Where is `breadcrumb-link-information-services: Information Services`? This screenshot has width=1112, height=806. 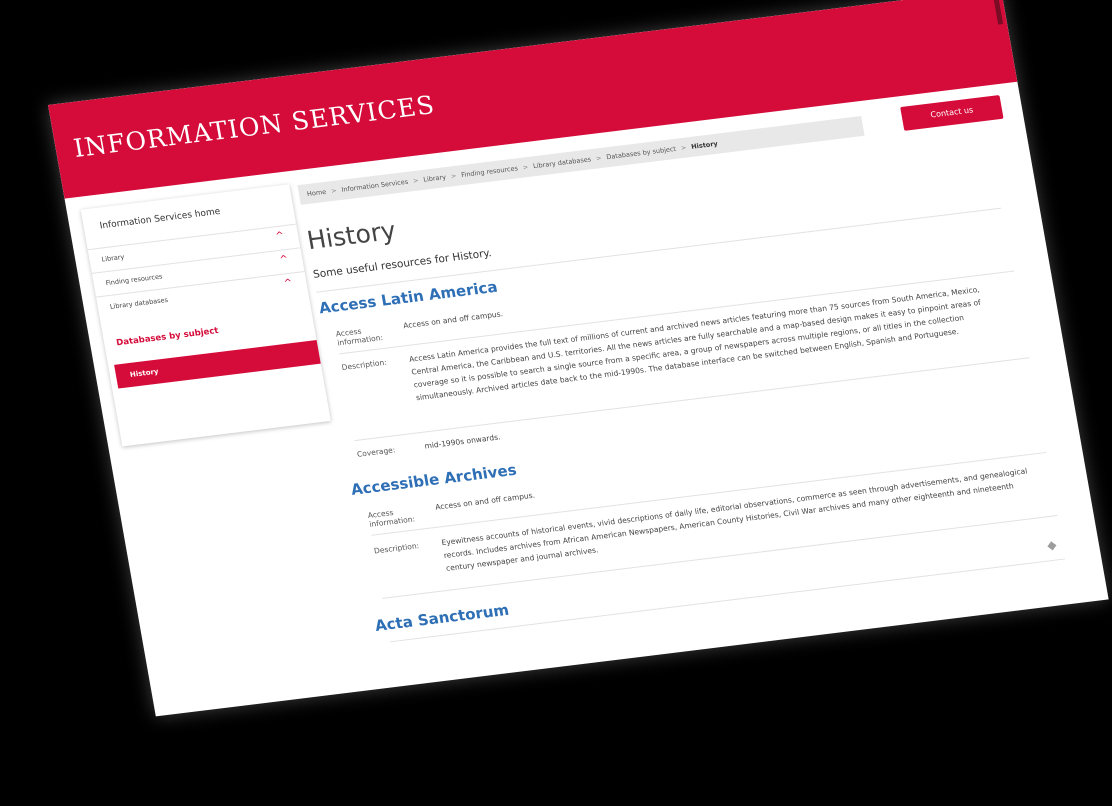
breadcrumb-link-information-services: Information Services is located at coordinates (375, 186).